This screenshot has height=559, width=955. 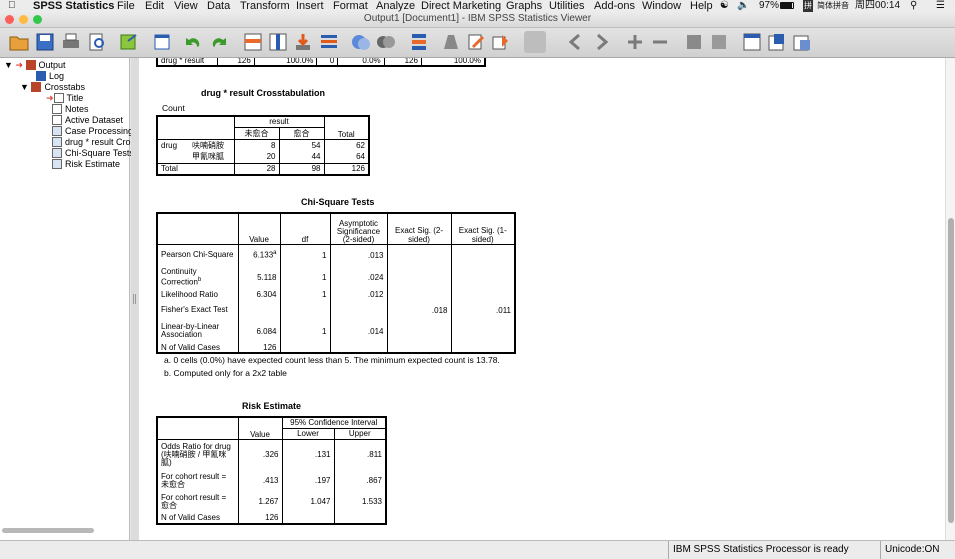 What do you see at coordinates (386, 42) in the screenshot?
I see `chart-icon` at bounding box center [386, 42].